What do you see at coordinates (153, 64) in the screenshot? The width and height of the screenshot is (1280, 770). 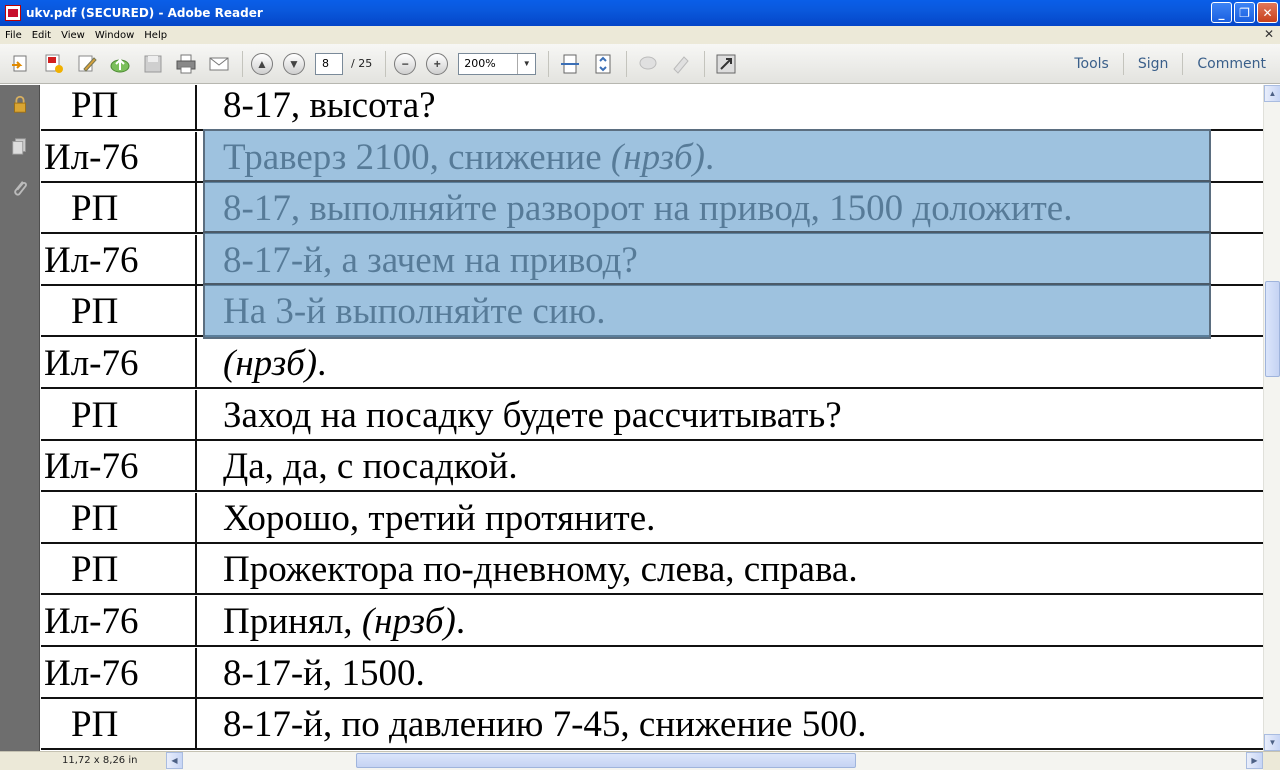 I see `save-icon` at bounding box center [153, 64].